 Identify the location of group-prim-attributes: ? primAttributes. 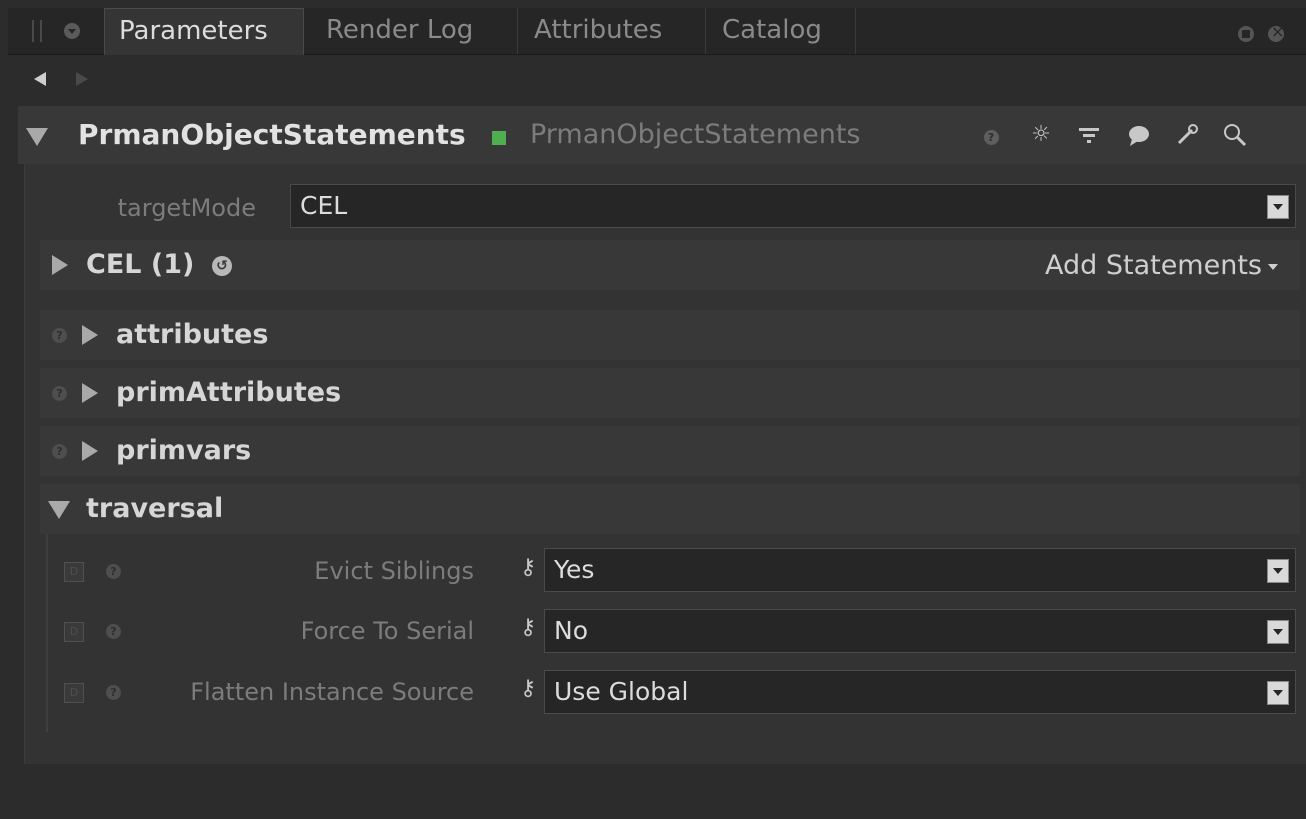
(670, 393).